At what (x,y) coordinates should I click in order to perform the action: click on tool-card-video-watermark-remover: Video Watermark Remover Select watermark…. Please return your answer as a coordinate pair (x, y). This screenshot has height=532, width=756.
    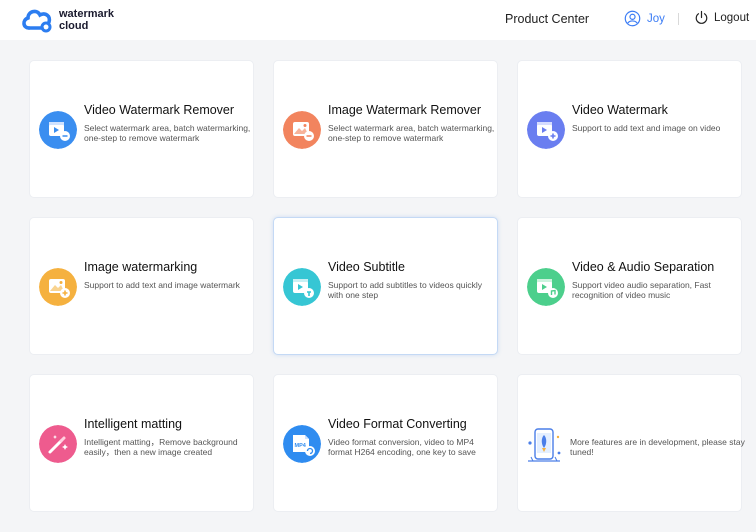
    Looking at the image, I should click on (141, 129).